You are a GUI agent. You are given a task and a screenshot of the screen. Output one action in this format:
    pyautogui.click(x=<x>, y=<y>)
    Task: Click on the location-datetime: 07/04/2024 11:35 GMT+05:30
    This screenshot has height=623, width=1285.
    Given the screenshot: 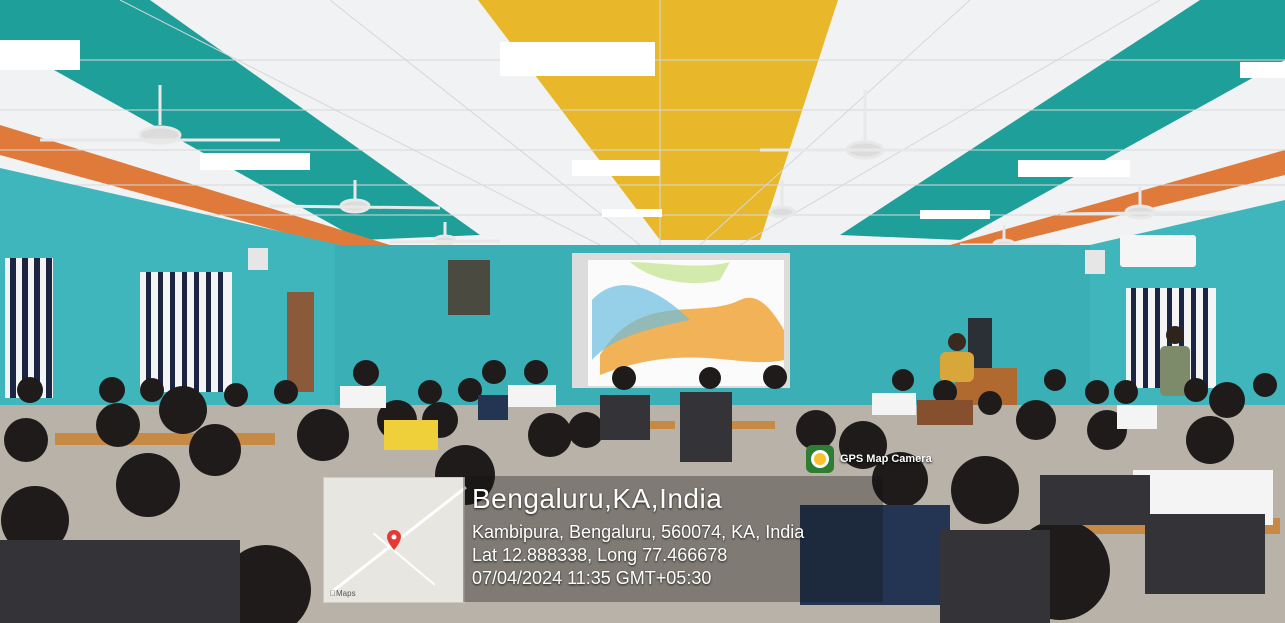 What is the action you would take?
    pyautogui.click(x=592, y=578)
    